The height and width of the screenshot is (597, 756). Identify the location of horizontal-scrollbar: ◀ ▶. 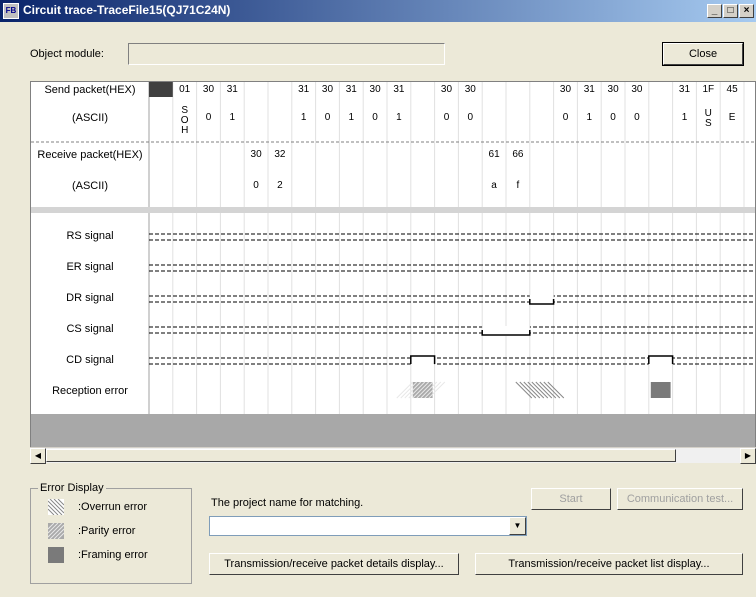
(393, 455).